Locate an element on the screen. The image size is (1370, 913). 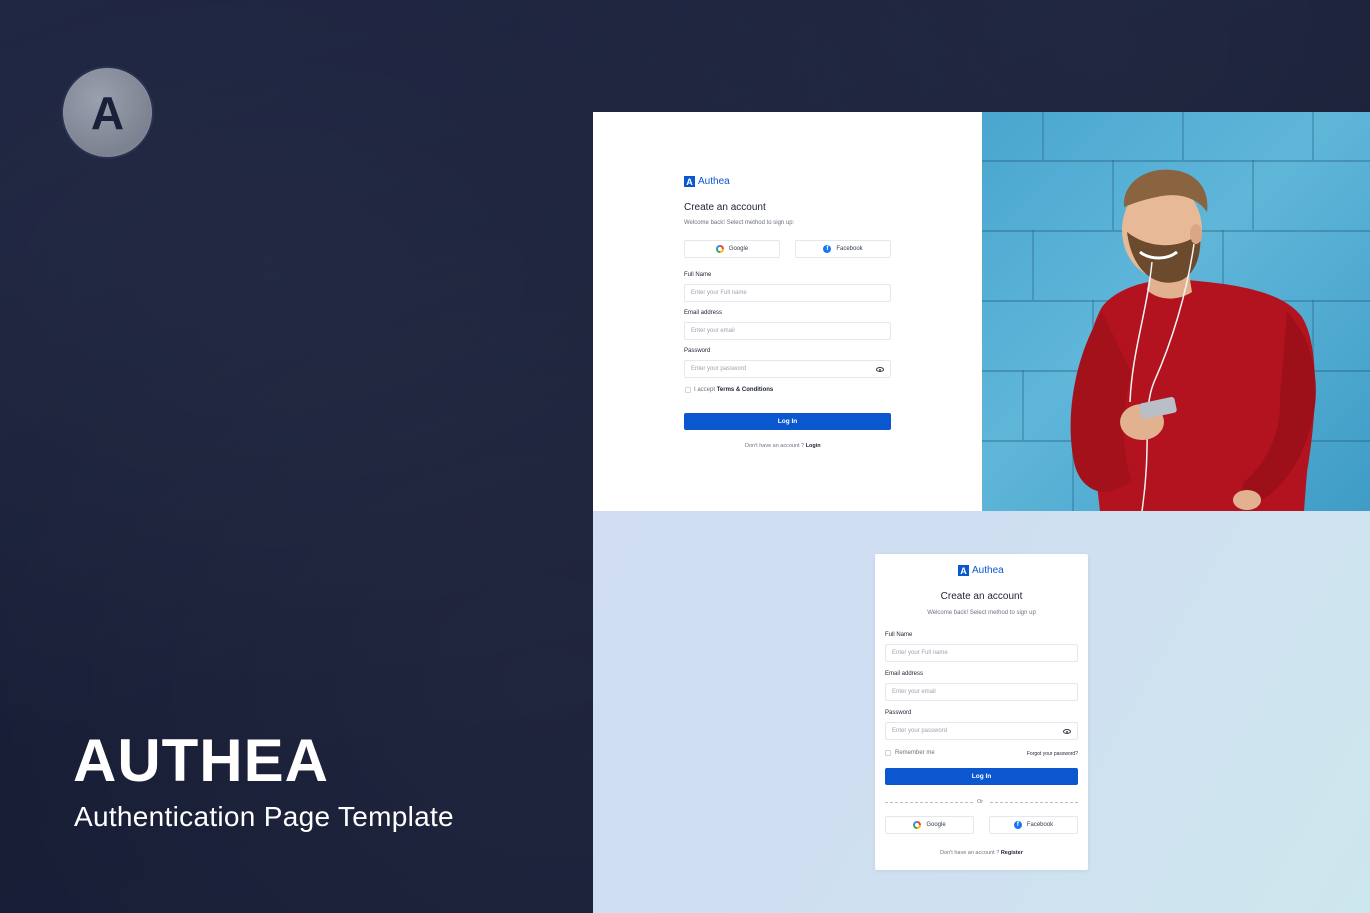
brand-title: AUTHEA is located at coordinates (201, 760).